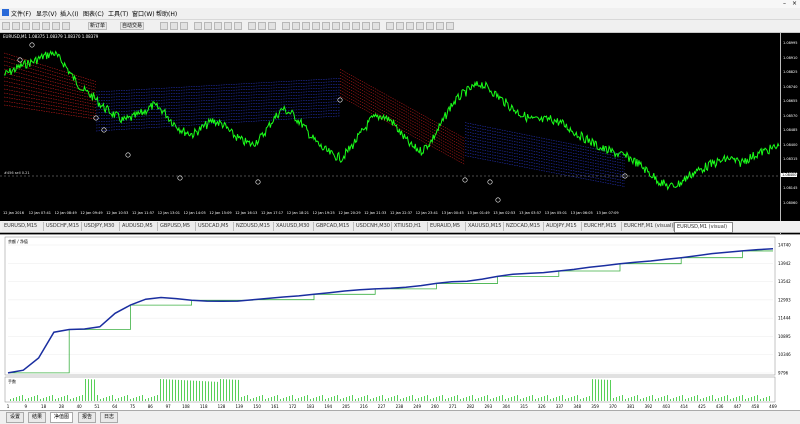 The width and height of the screenshot is (800, 424). What do you see at coordinates (164, 26) in the screenshot?
I see `bar-chart-icon` at bounding box center [164, 26].